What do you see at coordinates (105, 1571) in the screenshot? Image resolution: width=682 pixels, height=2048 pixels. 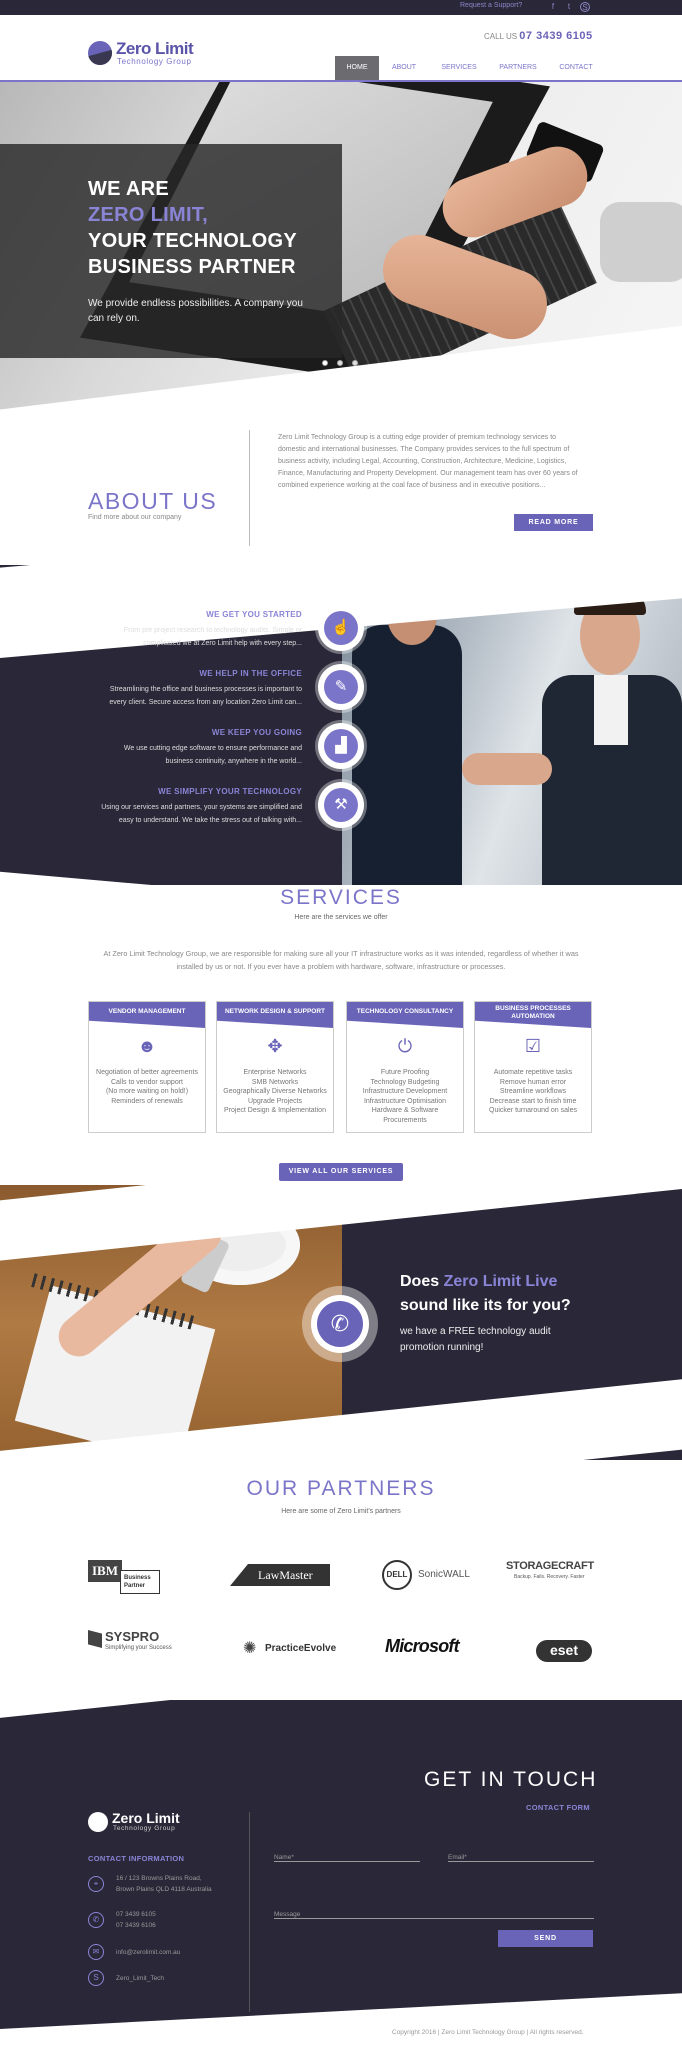 I see `ibm-mark: IBM` at bounding box center [105, 1571].